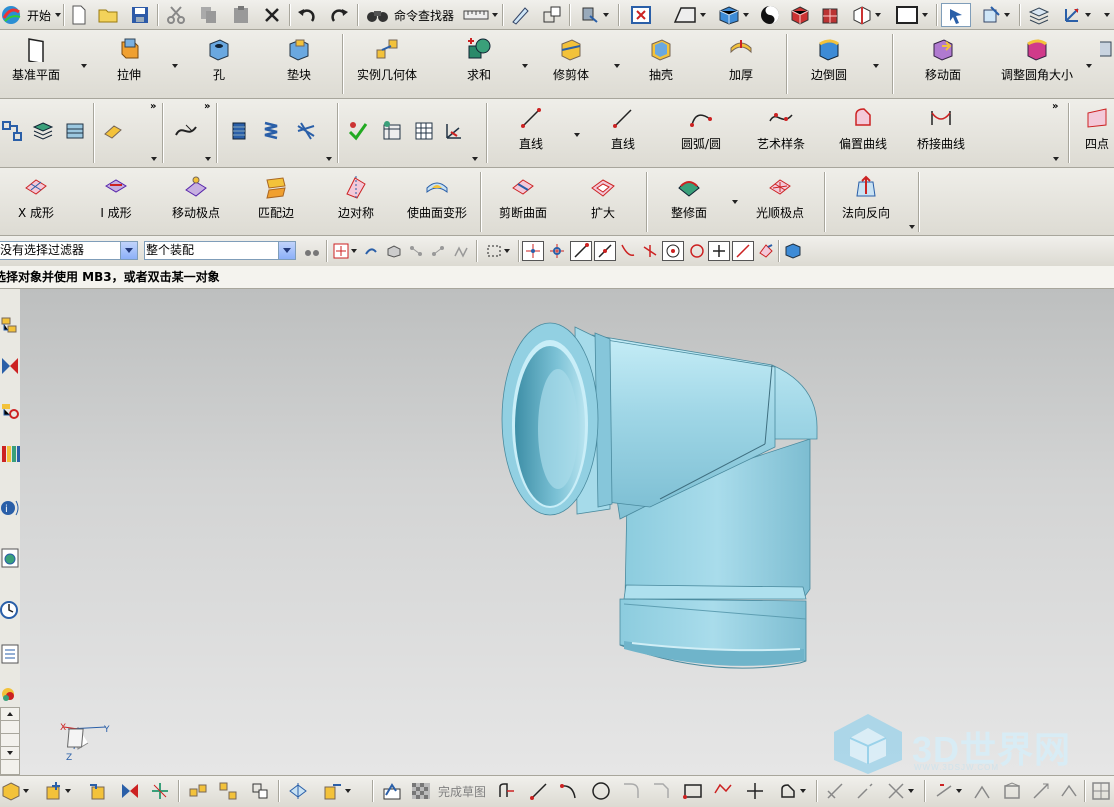 The height and width of the screenshot is (807, 1114). I want to click on sequence-button, so click(337, 791).